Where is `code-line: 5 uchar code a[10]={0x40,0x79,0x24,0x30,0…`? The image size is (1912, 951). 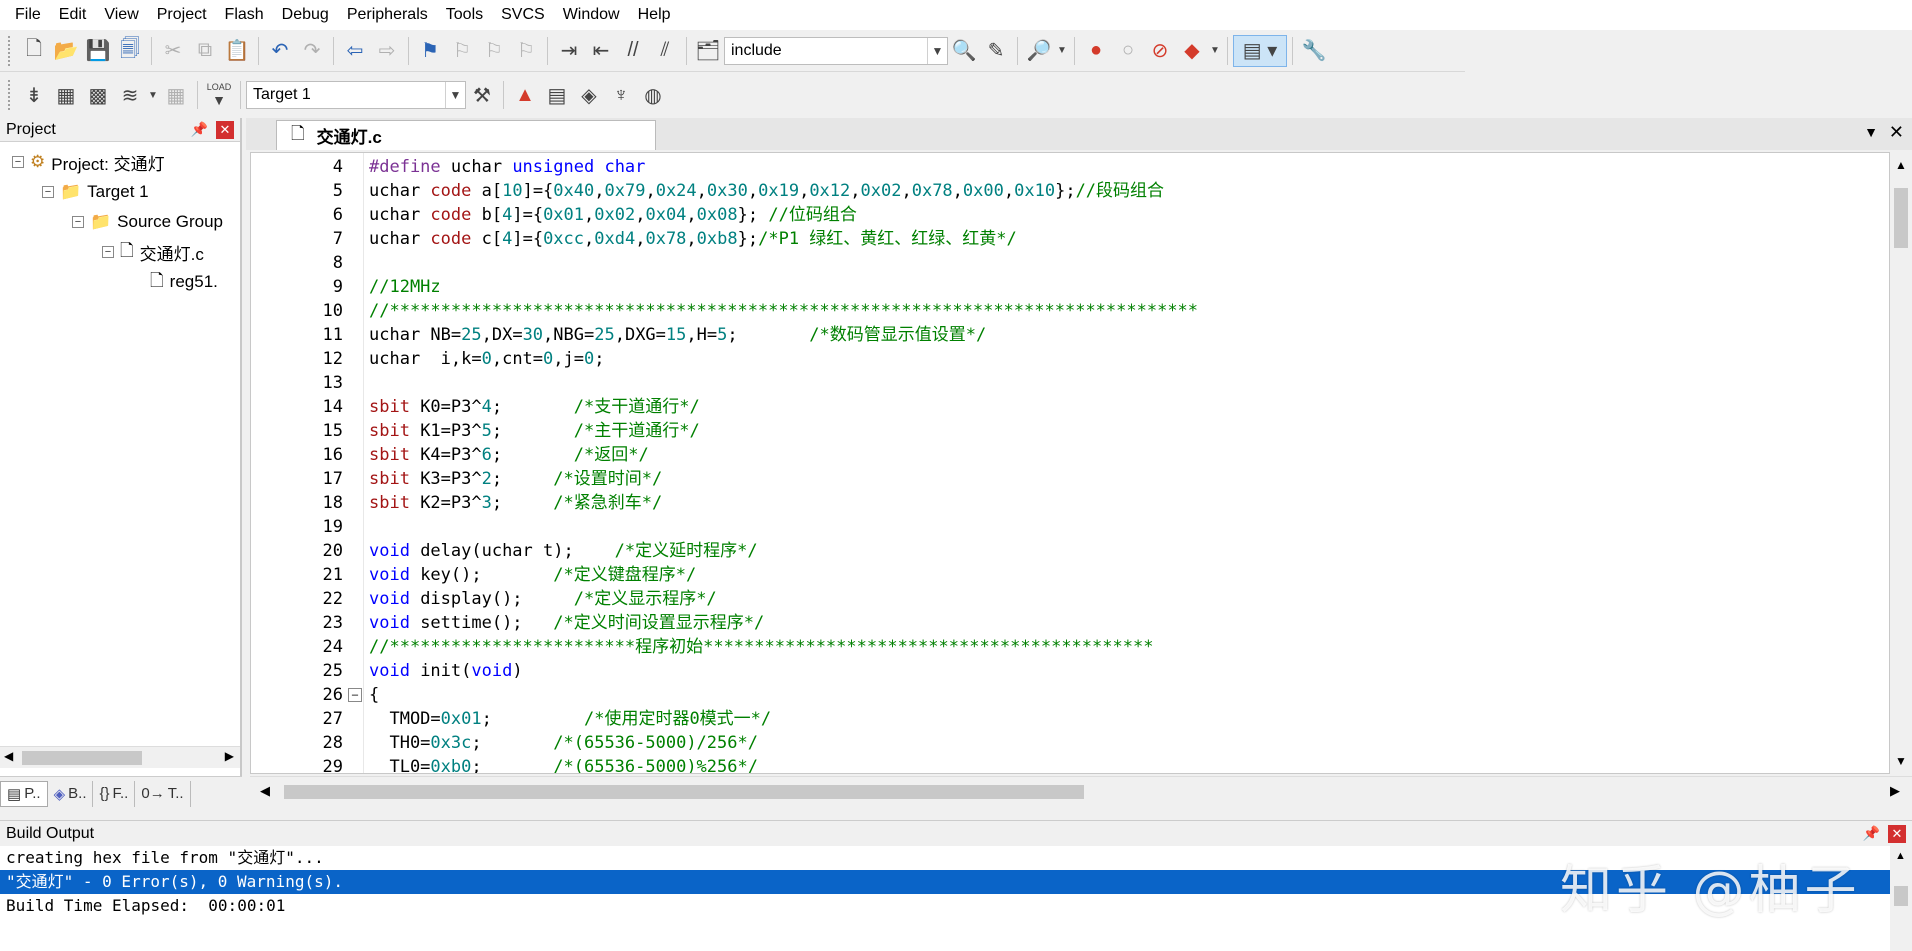 code-line: 5 uchar code a[10]={0x40,0x79,0x24,0x30,0… is located at coordinates (1070, 191).